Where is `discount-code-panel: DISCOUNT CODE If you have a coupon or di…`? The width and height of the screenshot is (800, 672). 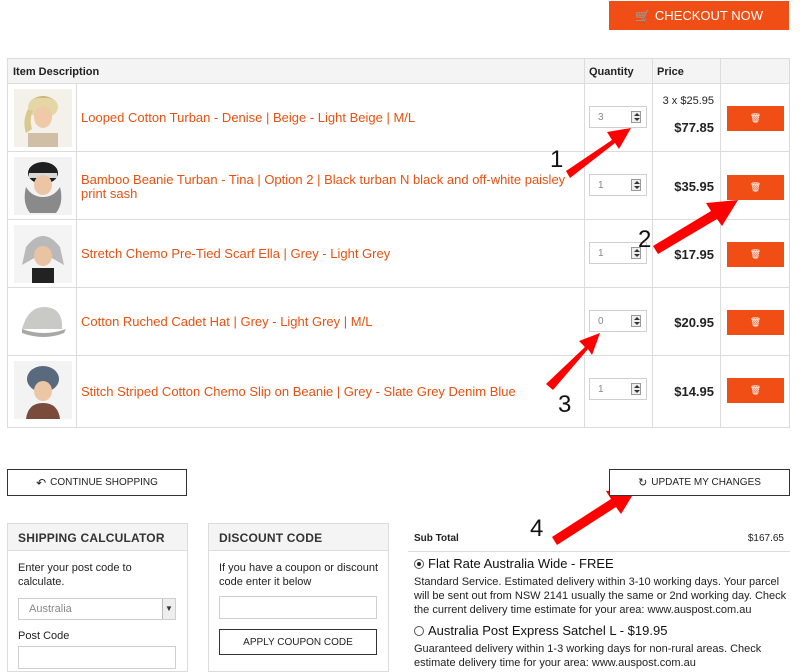 discount-code-panel: DISCOUNT CODE If you have a coupon or di… is located at coordinates (298, 597).